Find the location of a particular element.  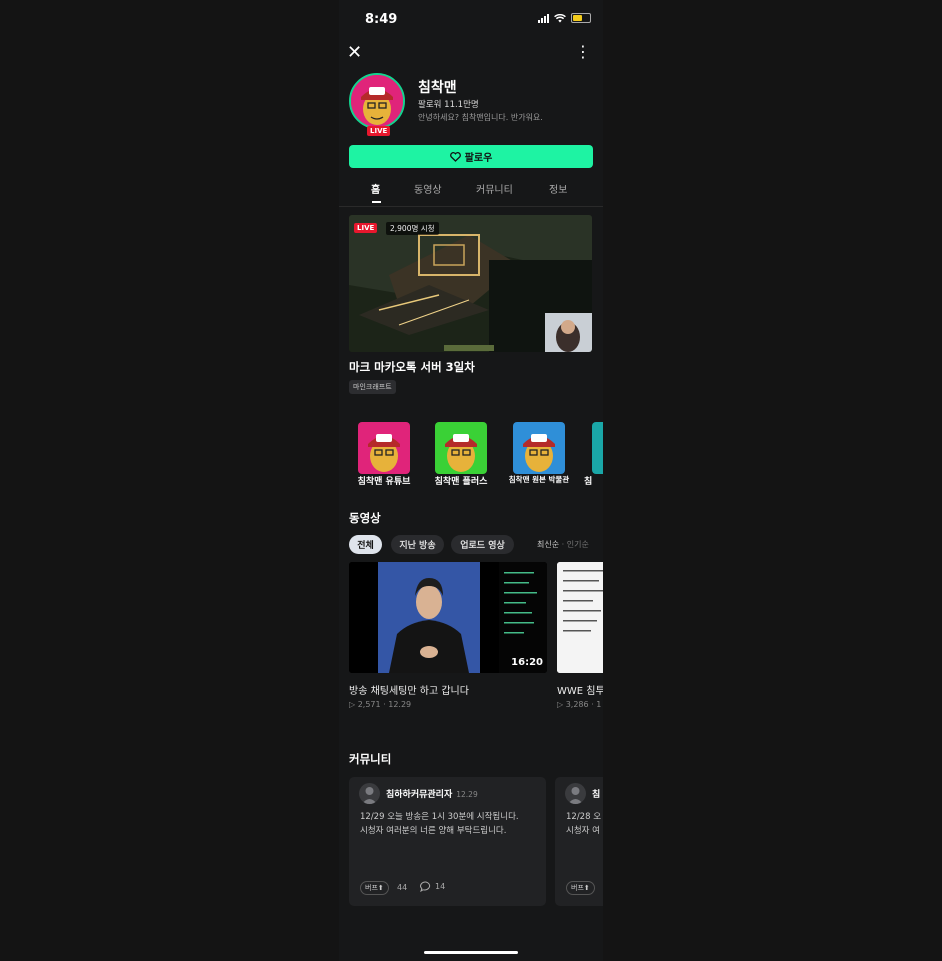

live-badge: LIVE is located at coordinates (379, 131).